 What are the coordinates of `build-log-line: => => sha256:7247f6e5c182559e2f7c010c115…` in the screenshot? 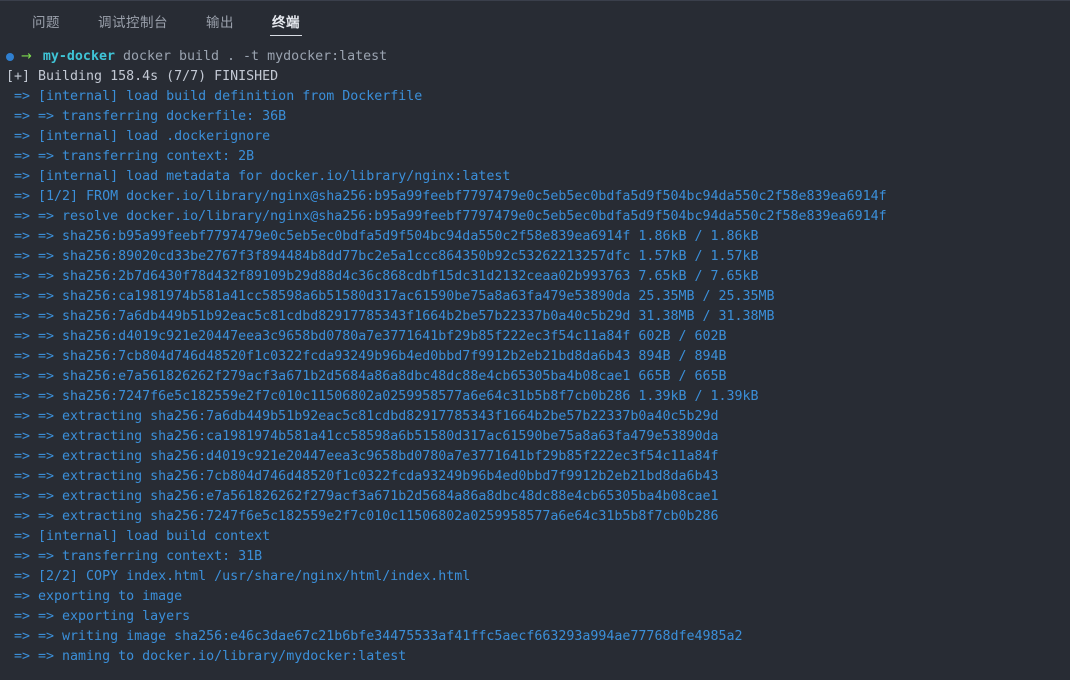 It's located at (382, 396).